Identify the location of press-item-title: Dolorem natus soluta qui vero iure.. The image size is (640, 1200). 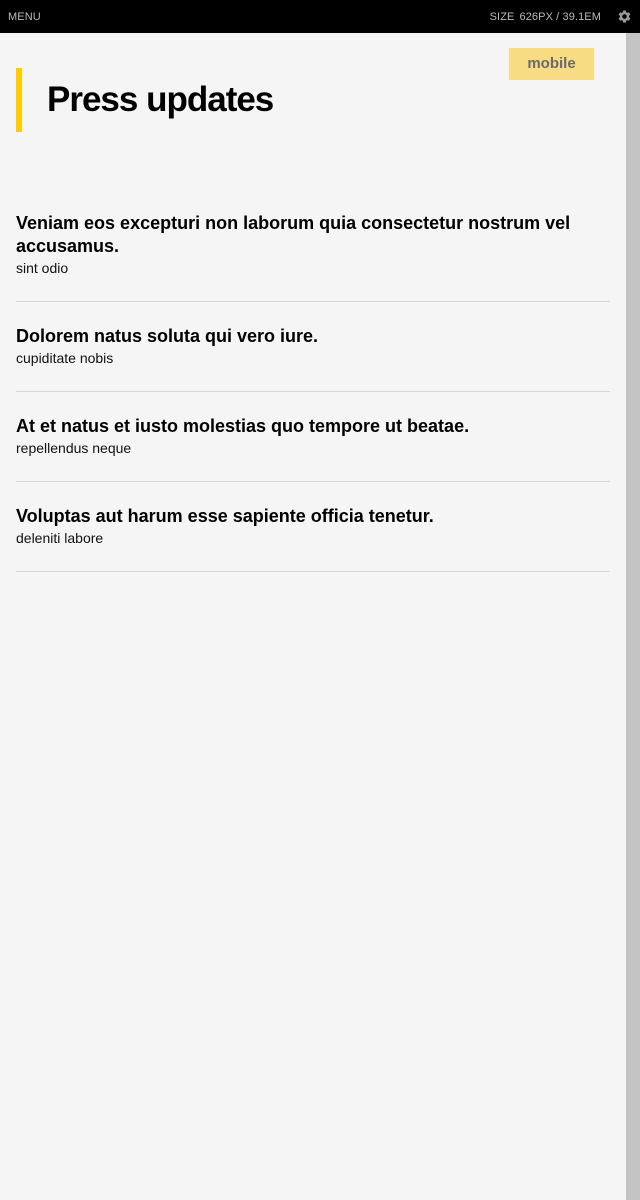
(313, 336).